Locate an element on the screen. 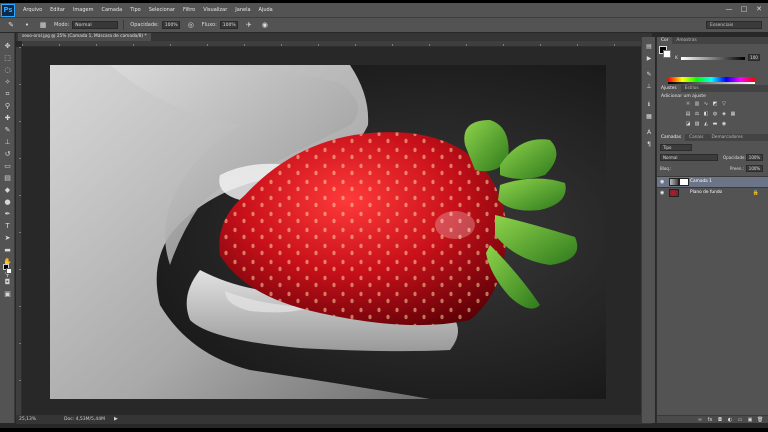  status-menu-arrow-icon: ▶ is located at coordinates (116, 419).